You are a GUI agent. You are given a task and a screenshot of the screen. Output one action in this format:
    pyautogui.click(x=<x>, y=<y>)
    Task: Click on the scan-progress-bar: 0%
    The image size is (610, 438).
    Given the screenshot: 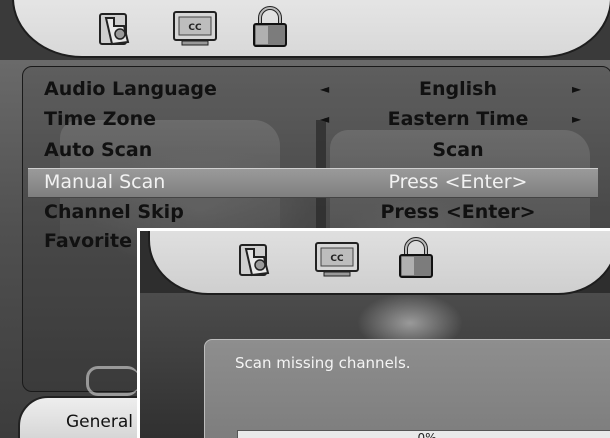 What is the action you would take?
    pyautogui.click(x=423, y=434)
    